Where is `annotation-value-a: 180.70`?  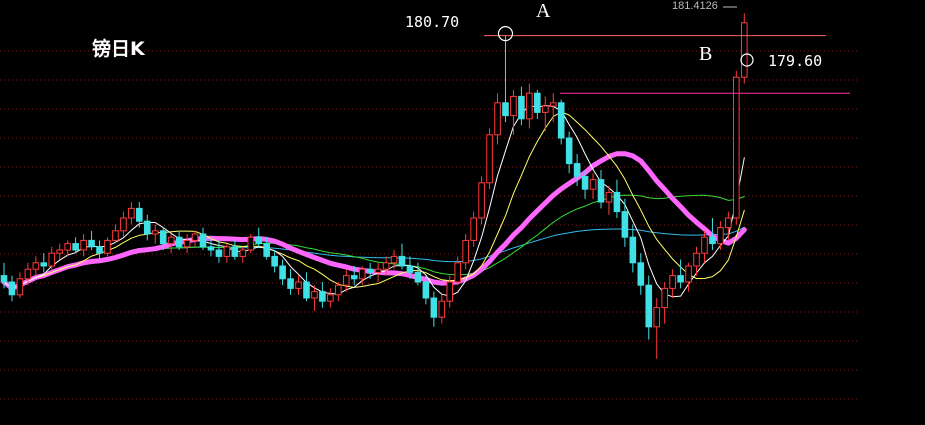
annotation-value-a: 180.70 is located at coordinates (432, 22).